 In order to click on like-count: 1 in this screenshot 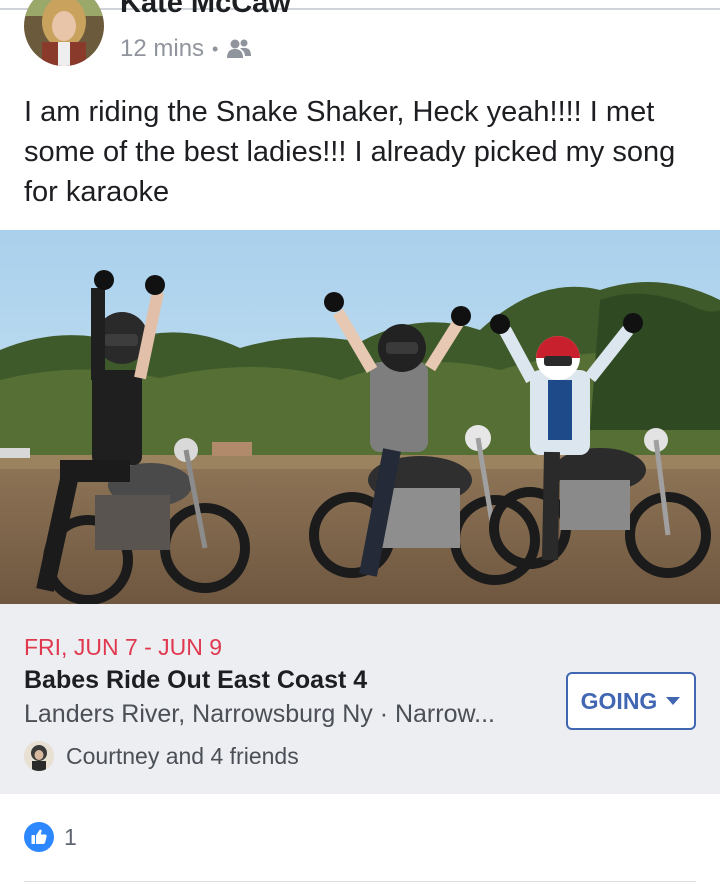, I will do `click(70, 836)`.